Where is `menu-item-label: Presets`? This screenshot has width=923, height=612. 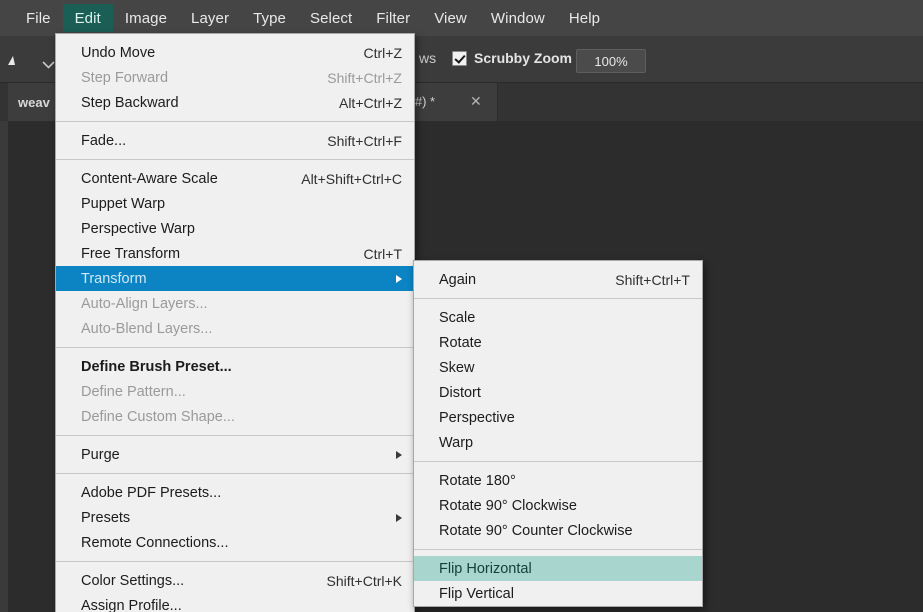 menu-item-label: Presets is located at coordinates (106, 517).